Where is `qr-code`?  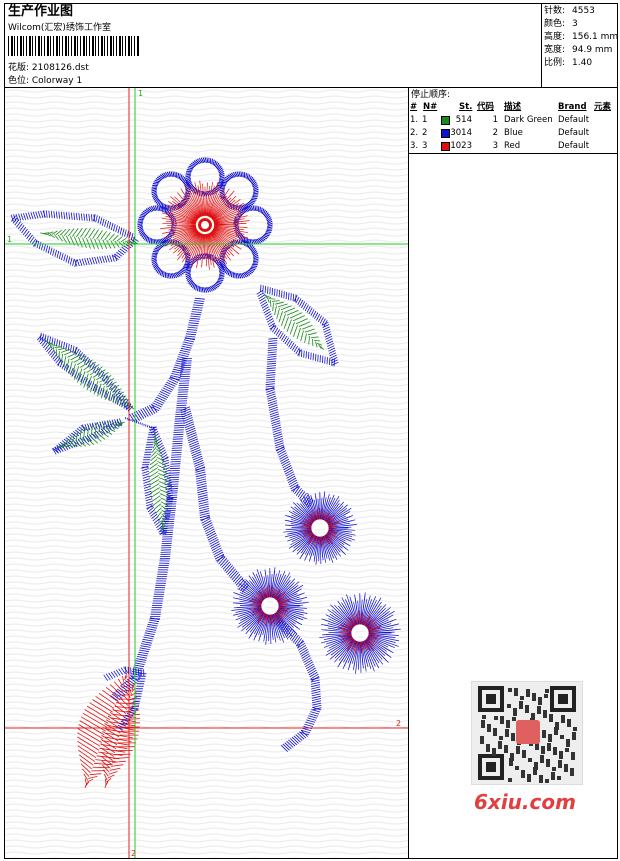 qr-code is located at coordinates (527, 733).